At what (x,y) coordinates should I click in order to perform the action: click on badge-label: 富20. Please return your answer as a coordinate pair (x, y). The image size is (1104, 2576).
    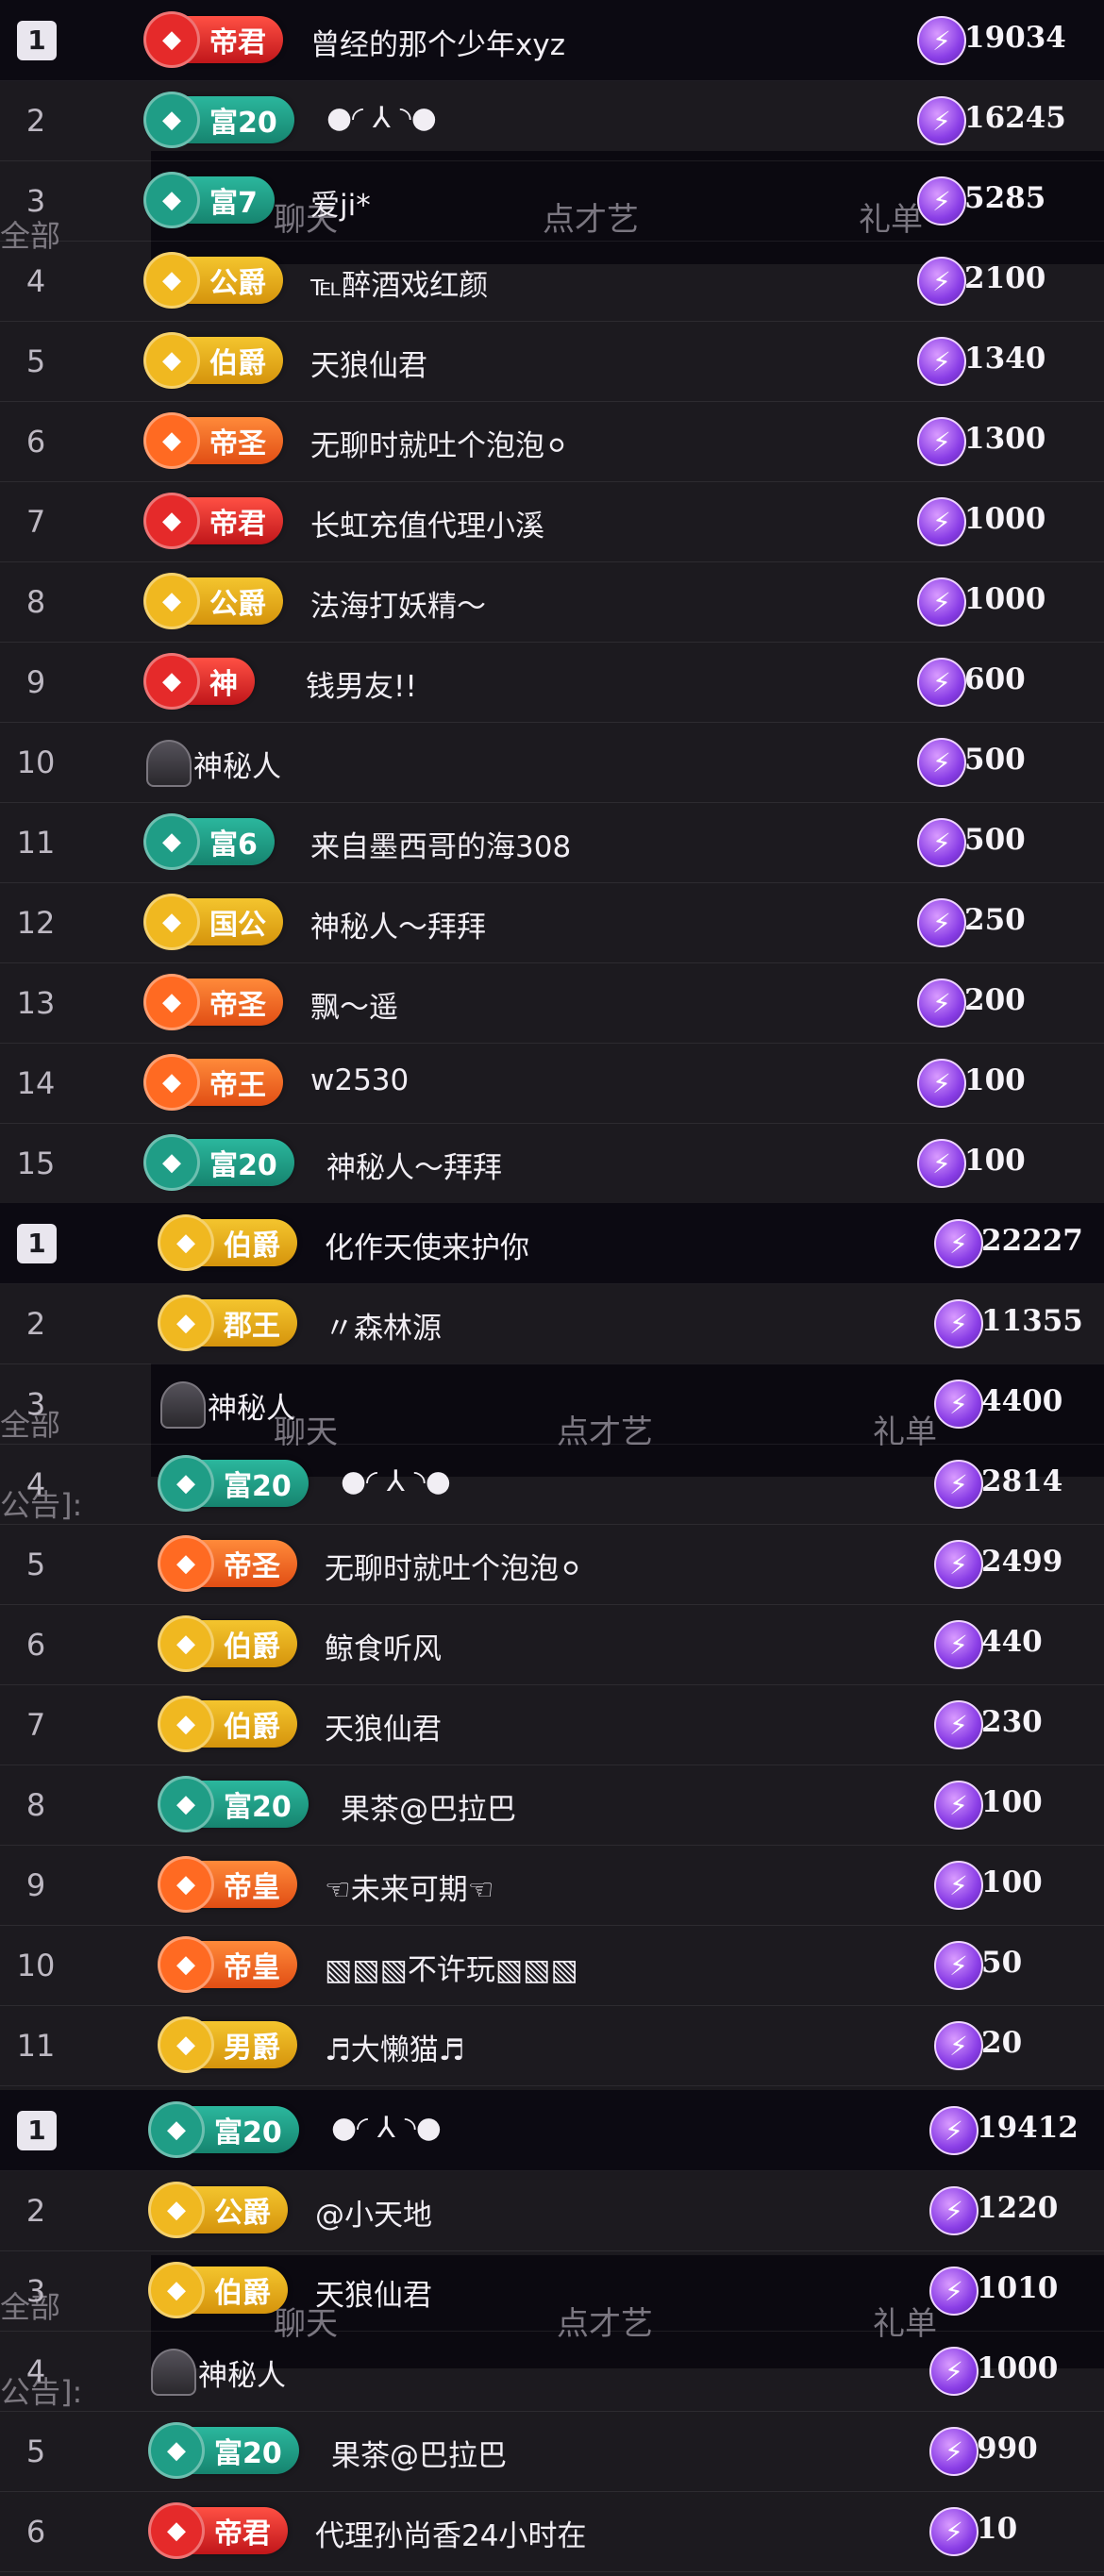
    Looking at the image, I should click on (258, 1486).